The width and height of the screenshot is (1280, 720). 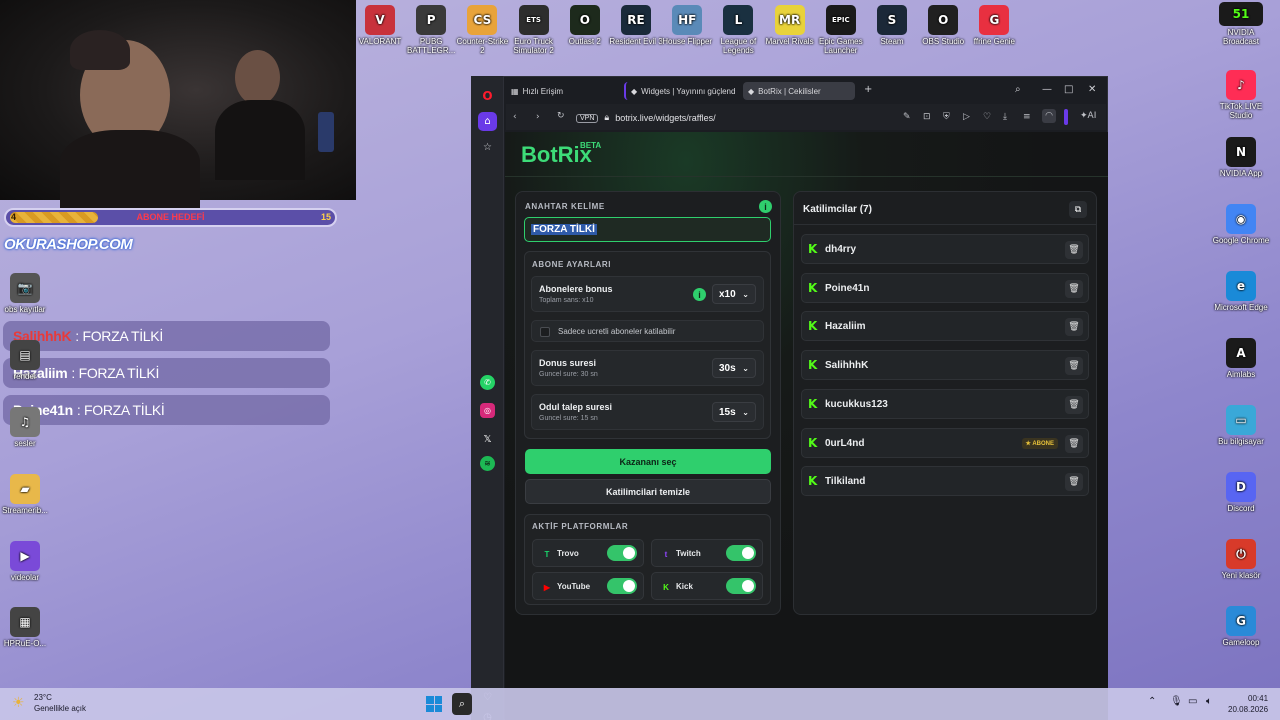 I want to click on paid-only-checkbox, so click(x=545, y=332).